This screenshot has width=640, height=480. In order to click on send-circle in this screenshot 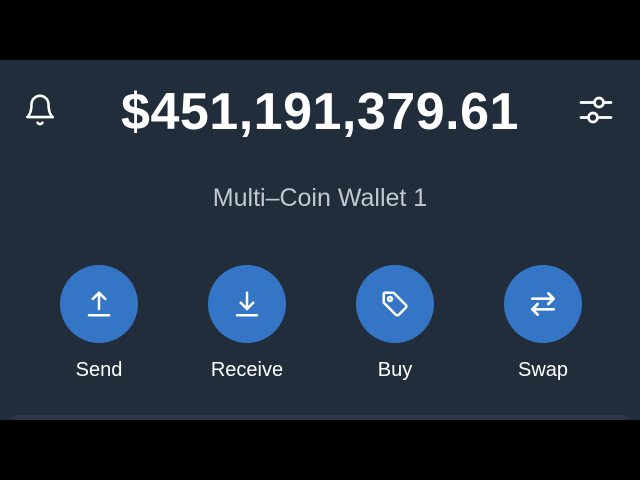, I will do `click(99, 304)`.